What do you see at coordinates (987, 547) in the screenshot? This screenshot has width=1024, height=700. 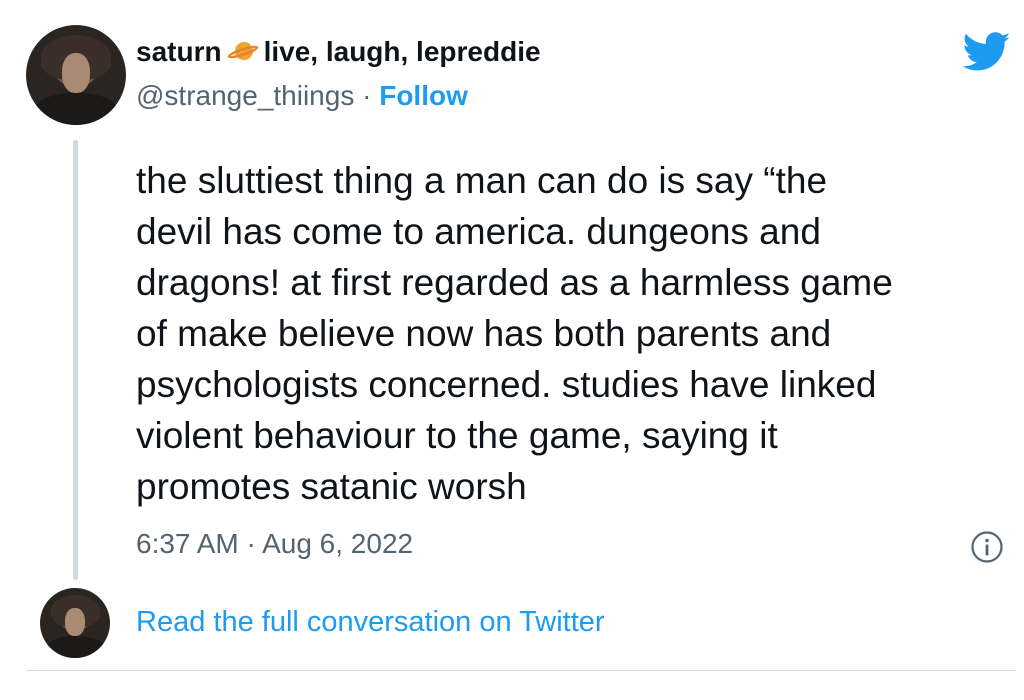 I see `info-icon` at bounding box center [987, 547].